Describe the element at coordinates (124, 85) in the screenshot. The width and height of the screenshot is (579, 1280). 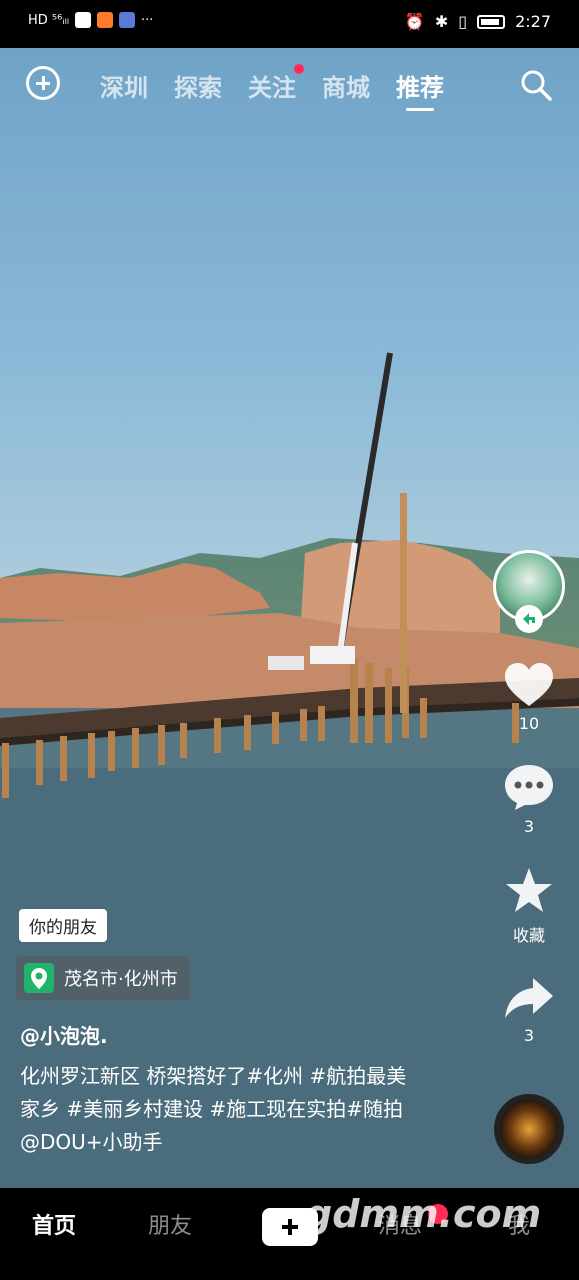
I see `tab-shenzhen: 深圳` at that location.